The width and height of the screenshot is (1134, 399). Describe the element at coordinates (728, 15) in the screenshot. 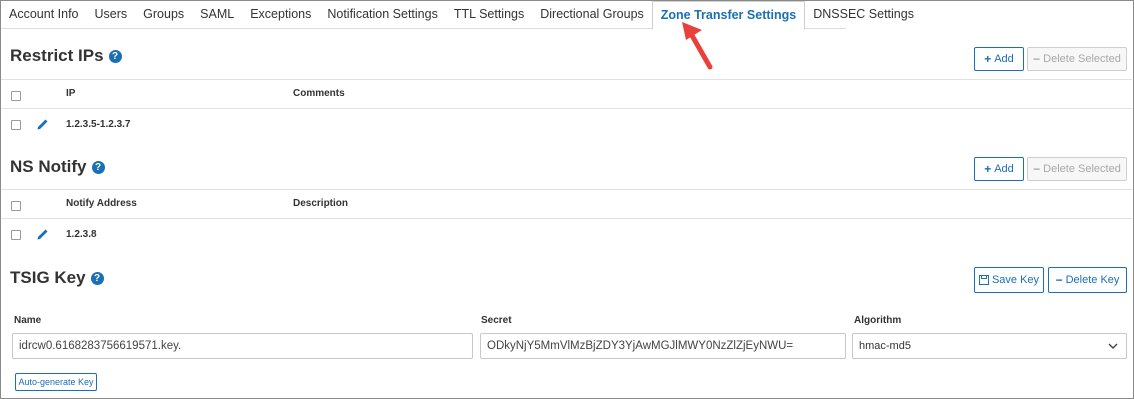

I see `tab-zone-transfer-settings: Zone Transfer Settings` at that location.